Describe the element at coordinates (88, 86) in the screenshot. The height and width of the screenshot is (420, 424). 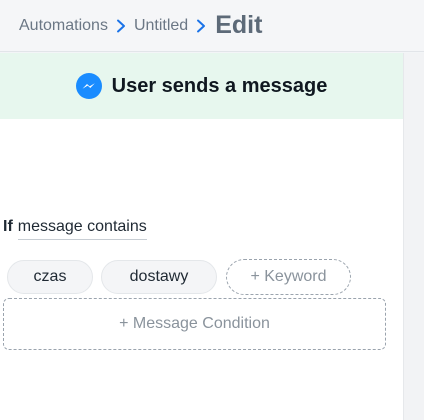
I see `messenger-icon` at that location.